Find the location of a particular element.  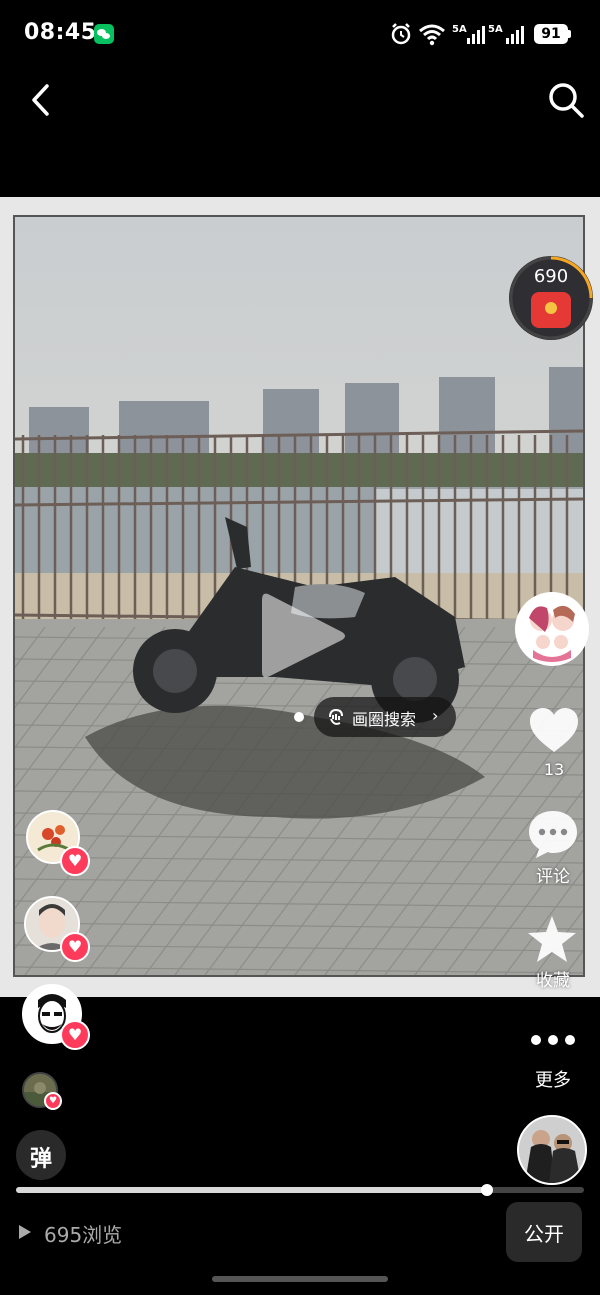

more-label: 更多 is located at coordinates (553, 1079).